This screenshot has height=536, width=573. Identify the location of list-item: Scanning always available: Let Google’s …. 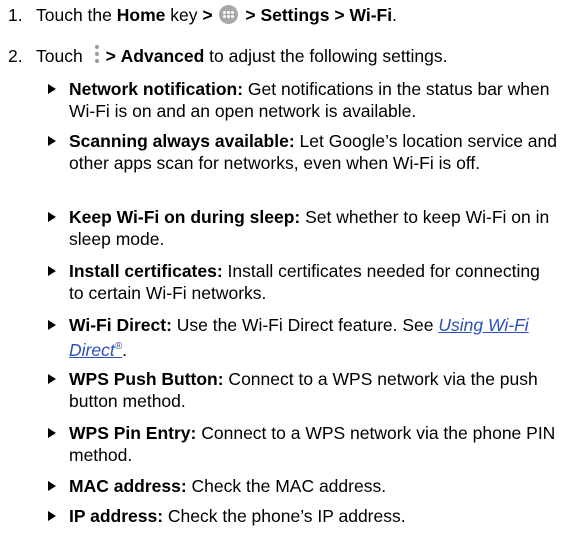
(303, 152).